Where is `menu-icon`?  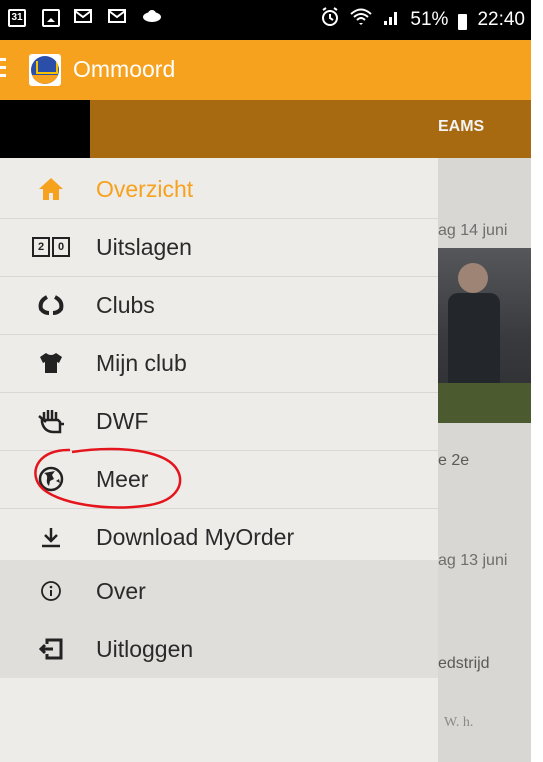
menu-icon is located at coordinates (3, 70).